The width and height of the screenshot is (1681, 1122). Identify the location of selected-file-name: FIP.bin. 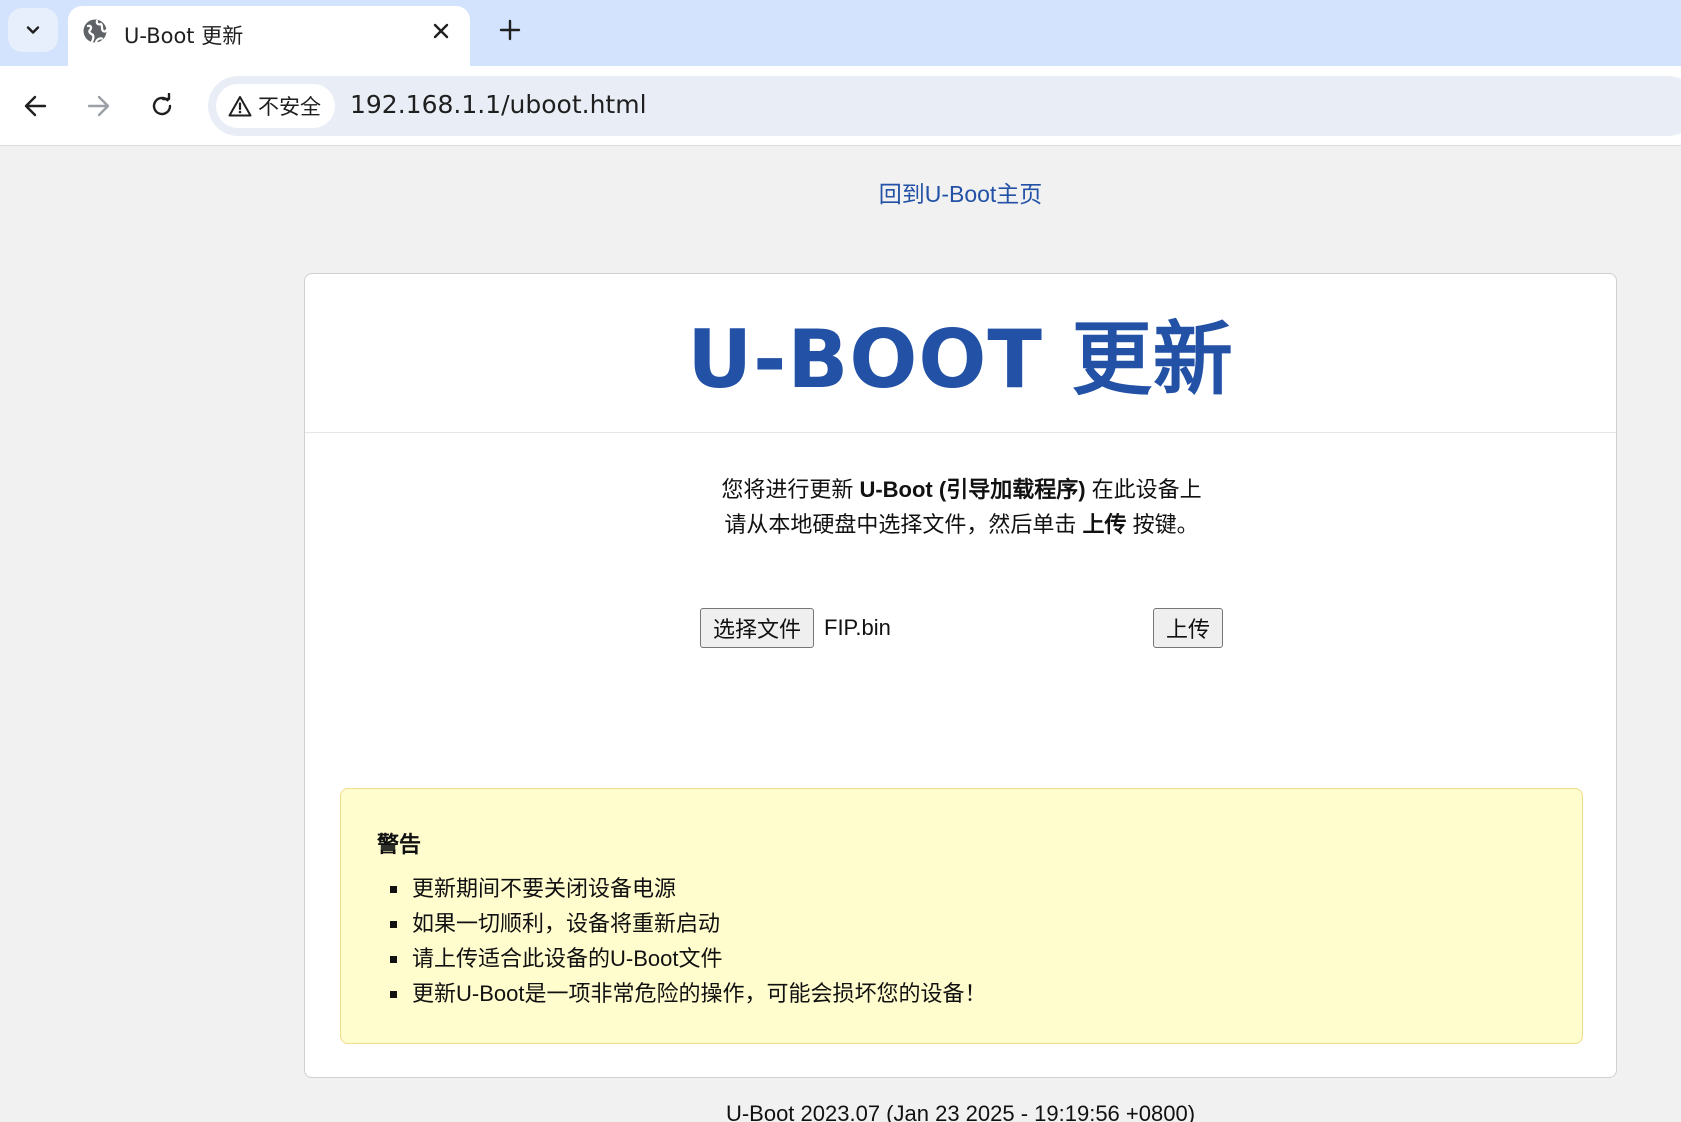
(857, 627).